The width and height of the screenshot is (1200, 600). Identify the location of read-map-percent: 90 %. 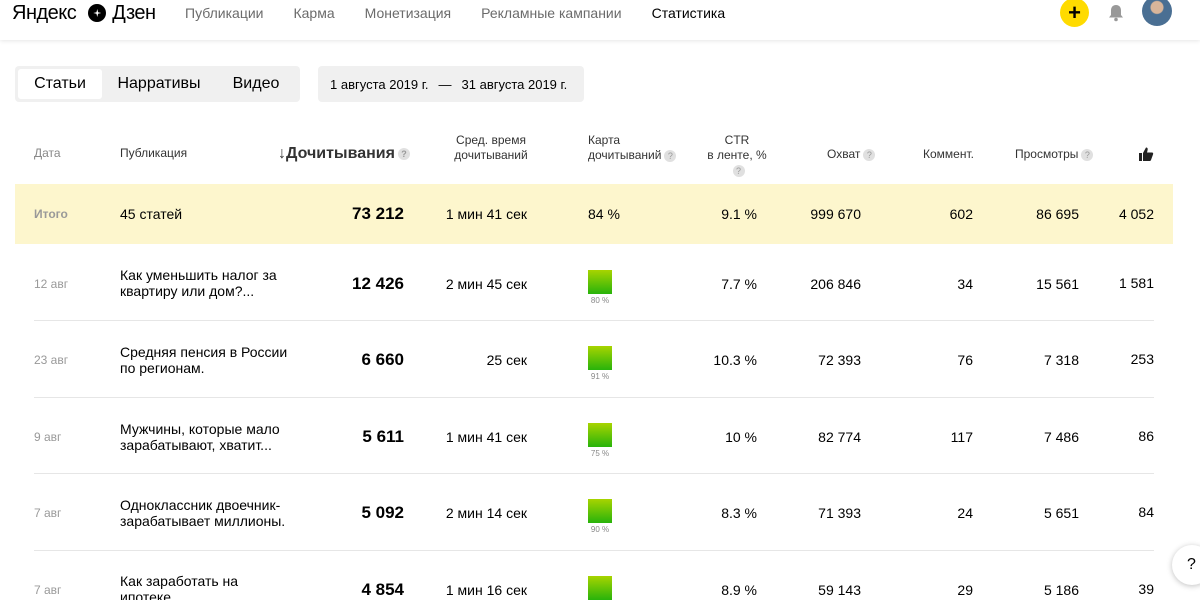
(600, 529).